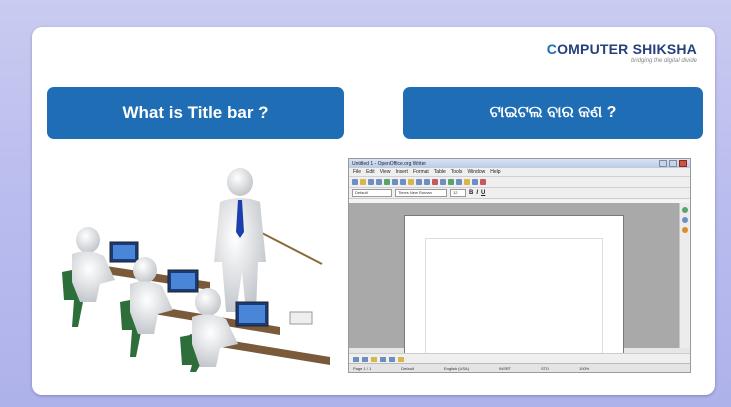 This screenshot has width=731, height=407. Describe the element at coordinates (363, 182) in the screenshot. I see `open-icon` at that location.